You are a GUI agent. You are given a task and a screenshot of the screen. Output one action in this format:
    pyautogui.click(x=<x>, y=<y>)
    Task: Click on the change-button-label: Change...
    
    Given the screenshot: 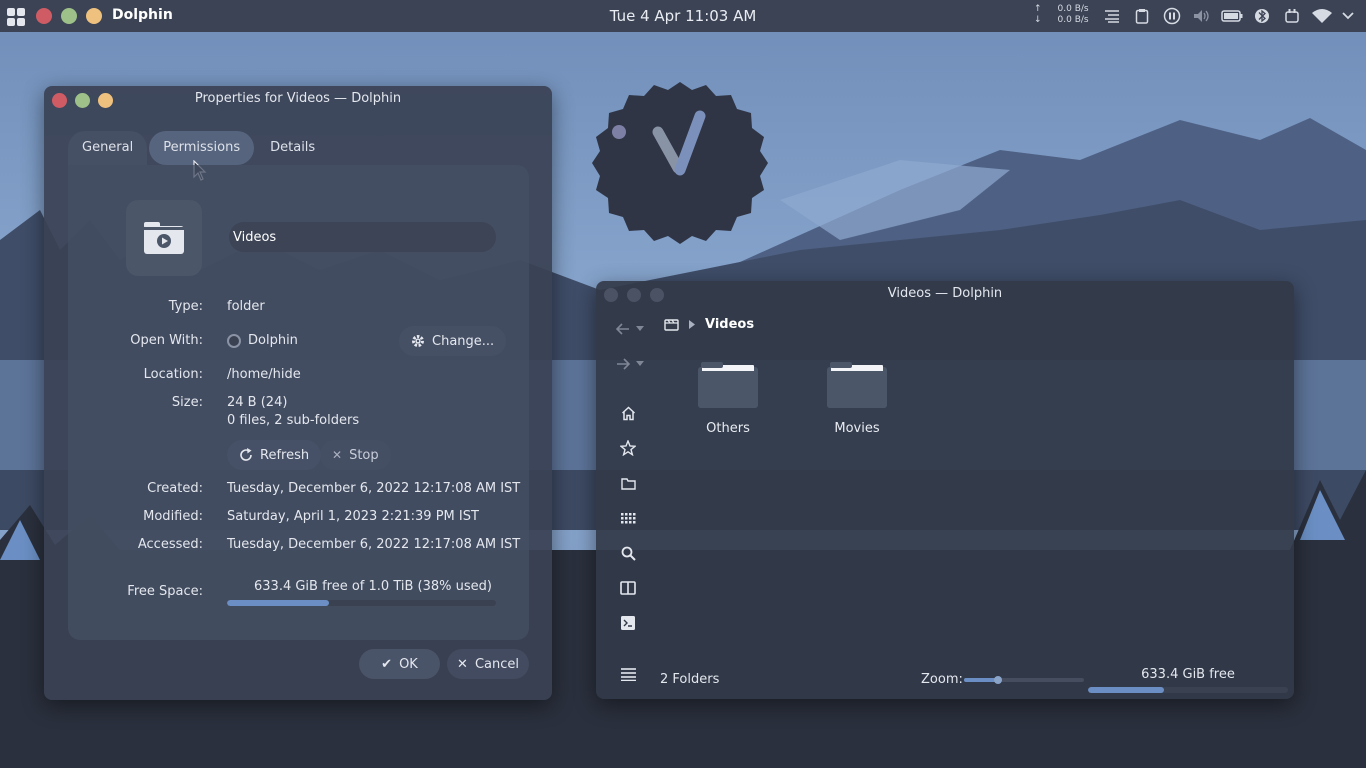 What is the action you would take?
    pyautogui.click(x=463, y=341)
    